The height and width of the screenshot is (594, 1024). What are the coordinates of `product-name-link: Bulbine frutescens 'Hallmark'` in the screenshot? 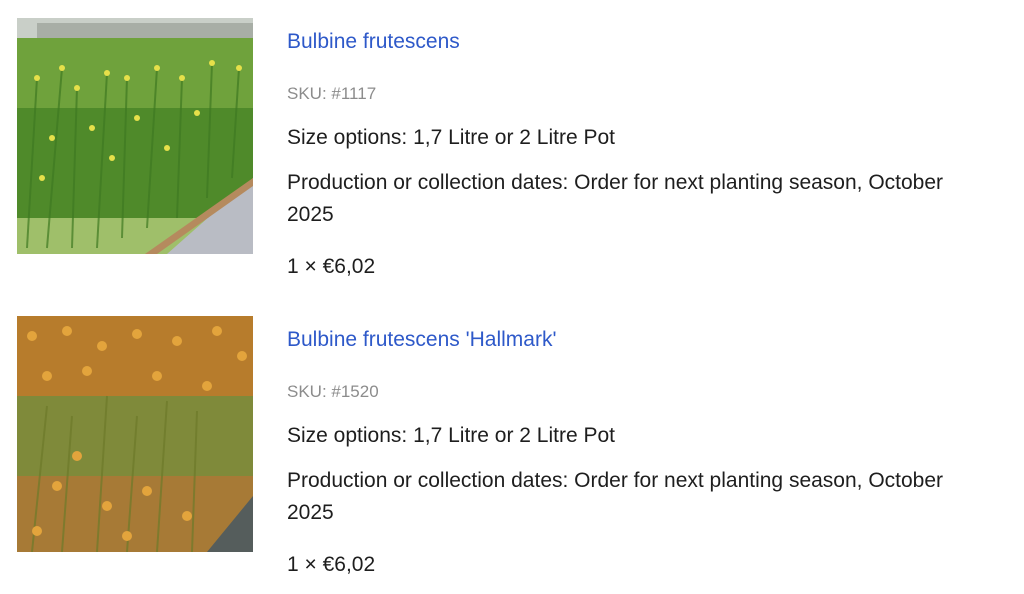 It's located at (421, 340).